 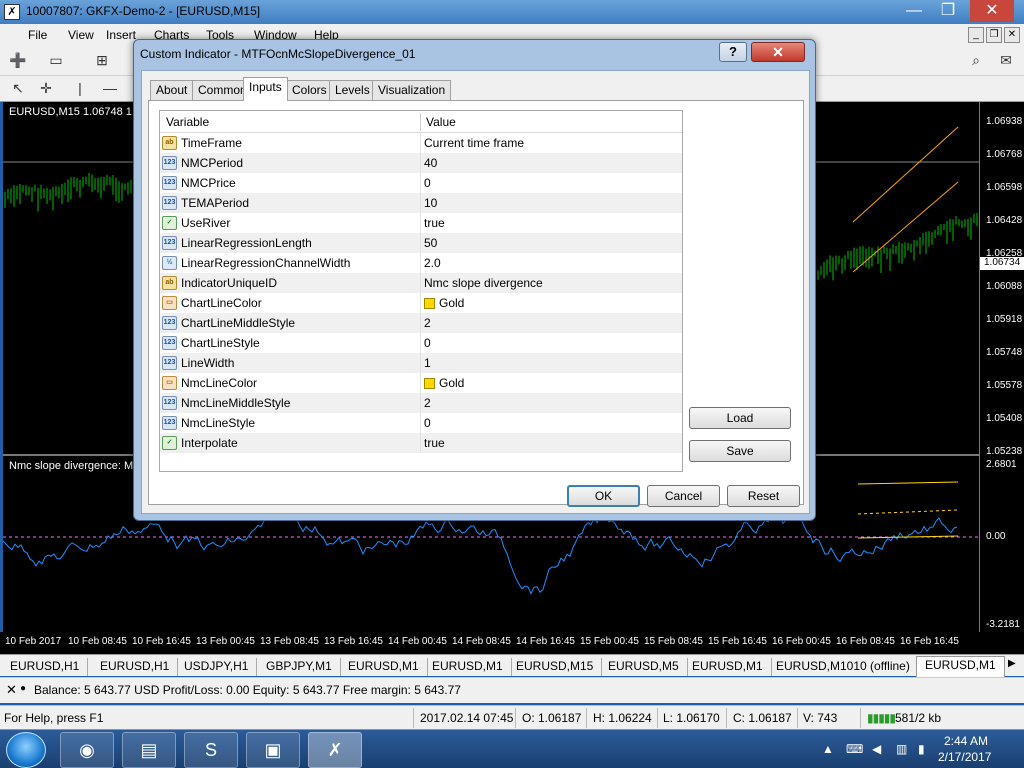 What do you see at coordinates (1012, 35) in the screenshot?
I see `mdi-close-button: ✕` at bounding box center [1012, 35].